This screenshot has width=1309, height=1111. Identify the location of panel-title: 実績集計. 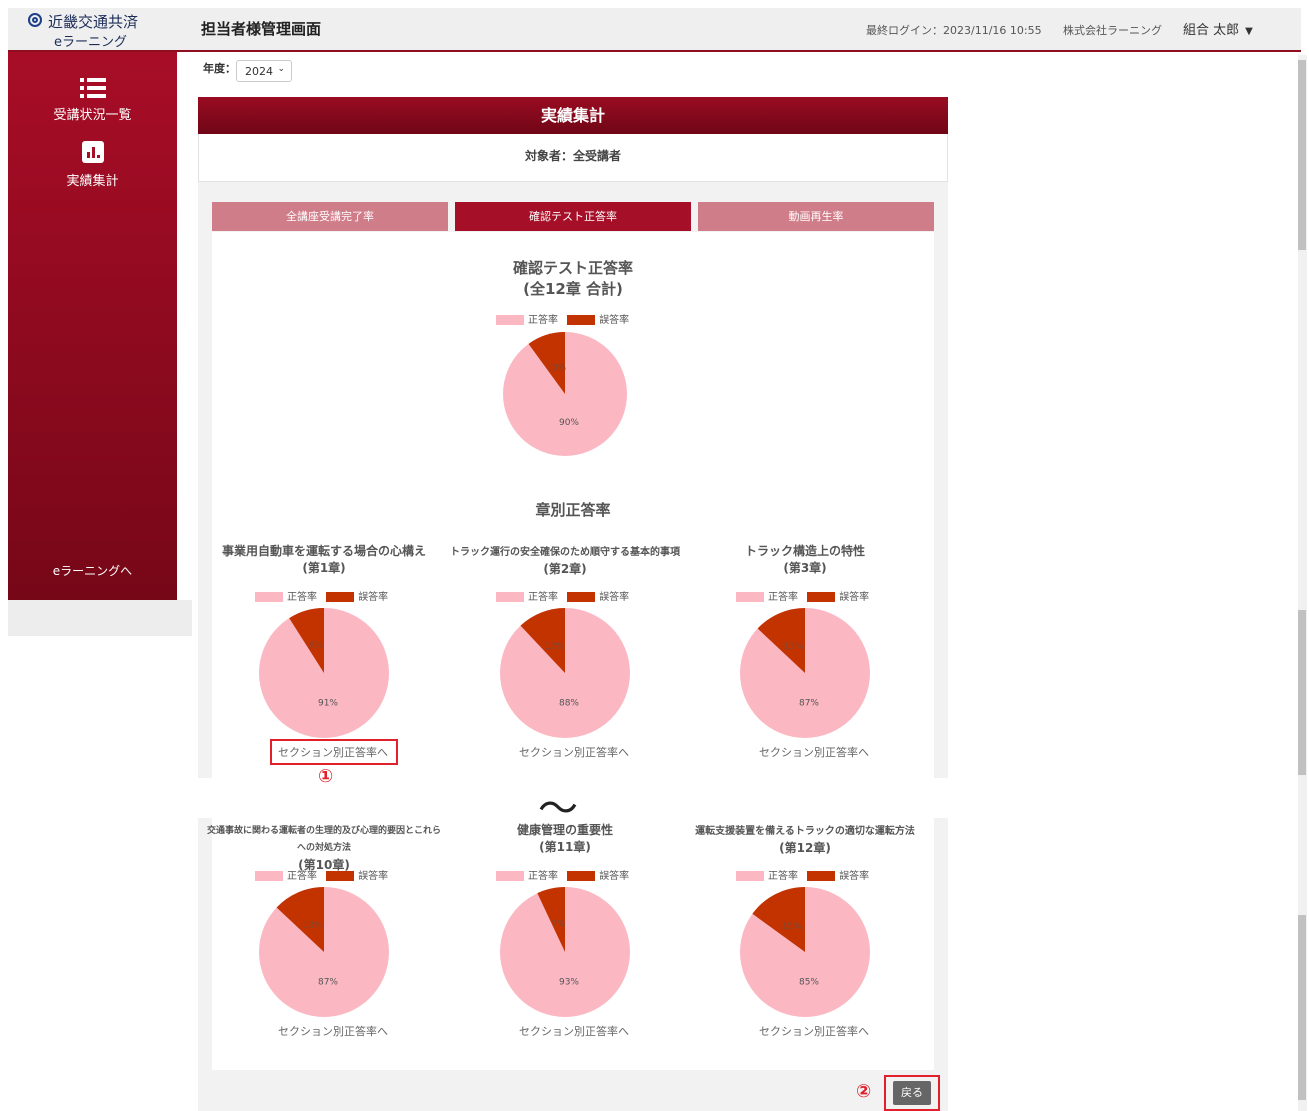
(573, 115).